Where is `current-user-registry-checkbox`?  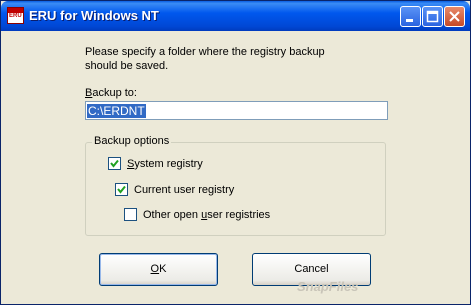
current-user-registry-checkbox is located at coordinates (121, 189).